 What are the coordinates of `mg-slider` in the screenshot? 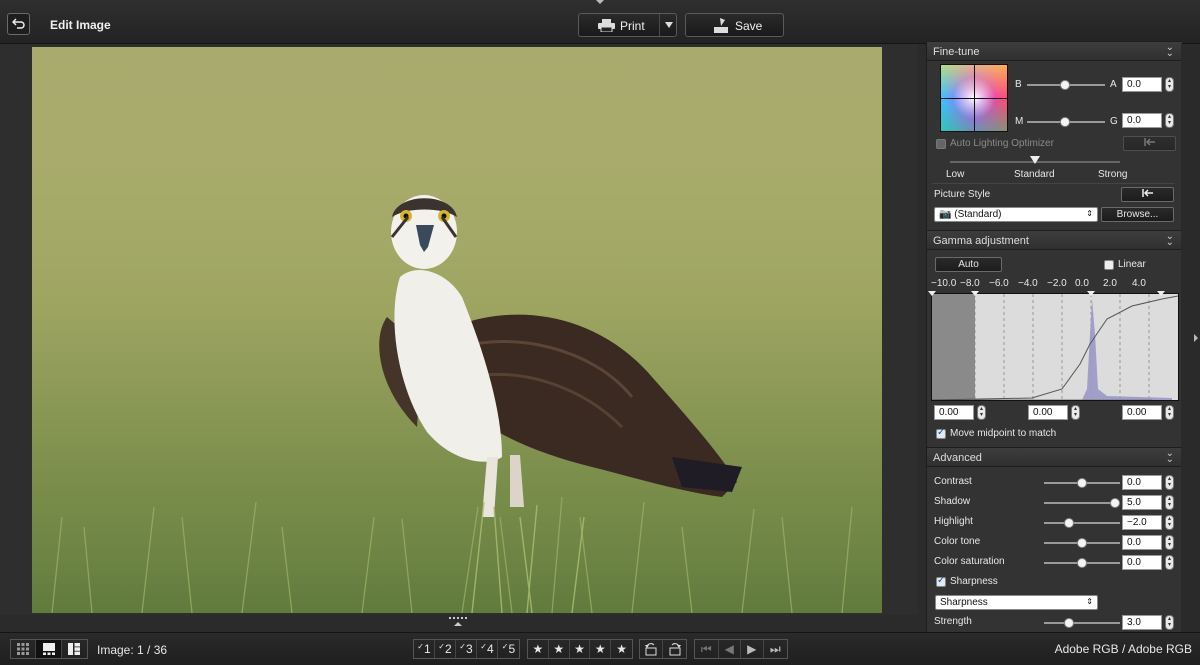 It's located at (1066, 122).